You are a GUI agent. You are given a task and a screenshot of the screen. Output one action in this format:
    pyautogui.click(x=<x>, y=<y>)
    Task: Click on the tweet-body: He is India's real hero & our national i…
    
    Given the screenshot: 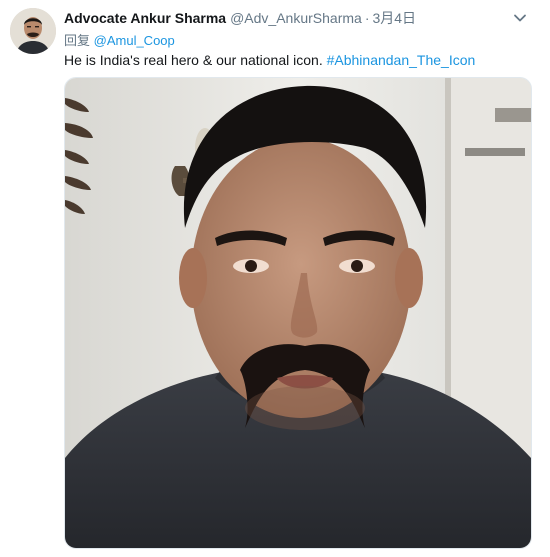 What is the action you would take?
    pyautogui.click(x=193, y=60)
    